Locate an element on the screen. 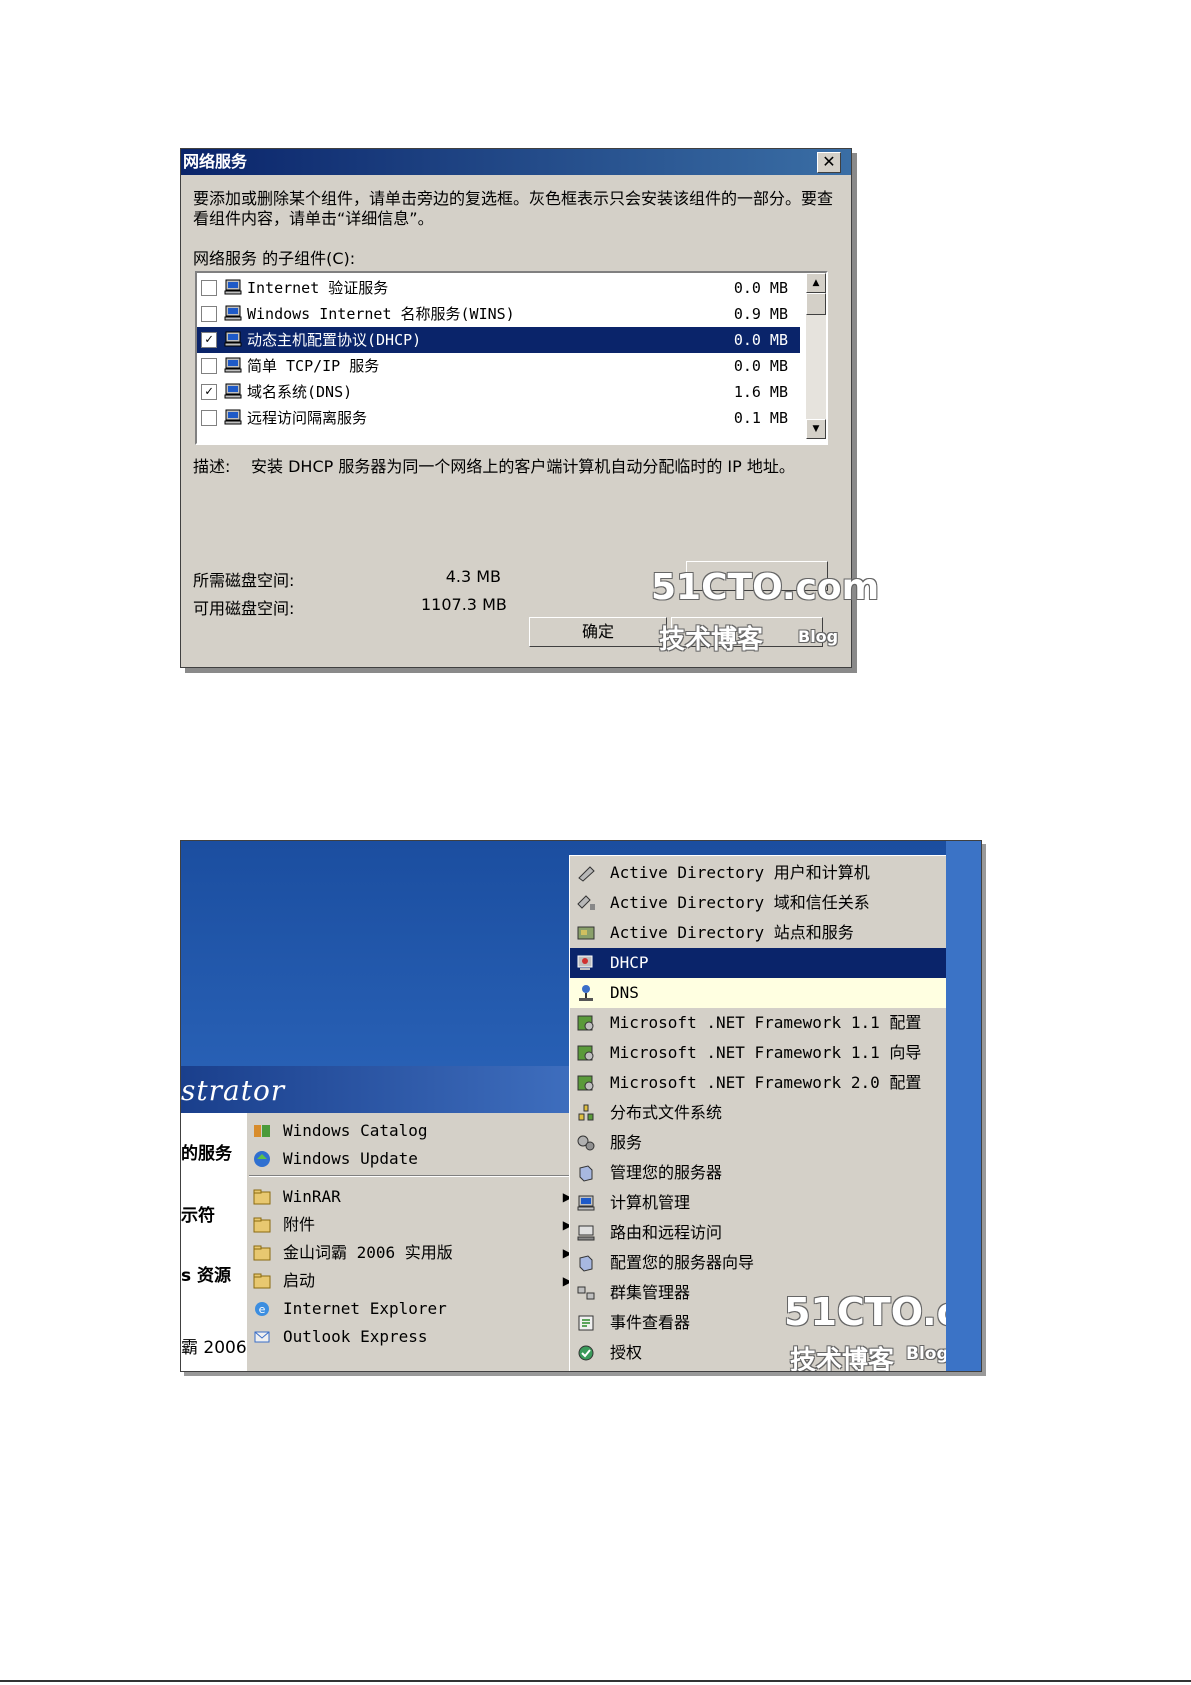  user-name-fragment: strator is located at coordinates (233, 1090).